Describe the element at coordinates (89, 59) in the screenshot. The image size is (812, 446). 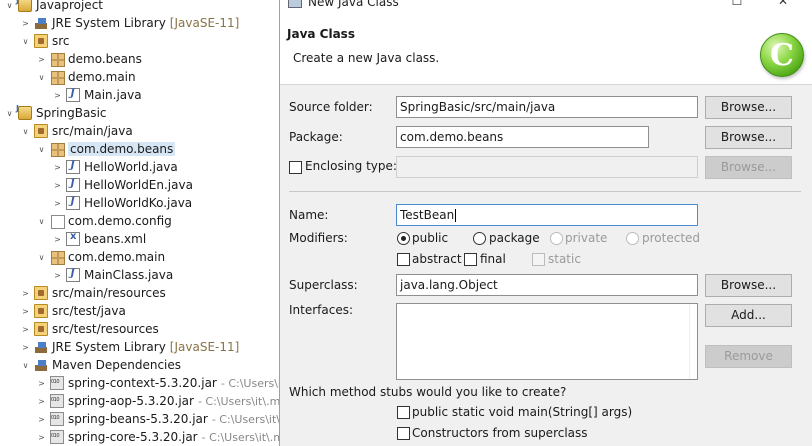
I see `tree-item: > demo.beans` at that location.